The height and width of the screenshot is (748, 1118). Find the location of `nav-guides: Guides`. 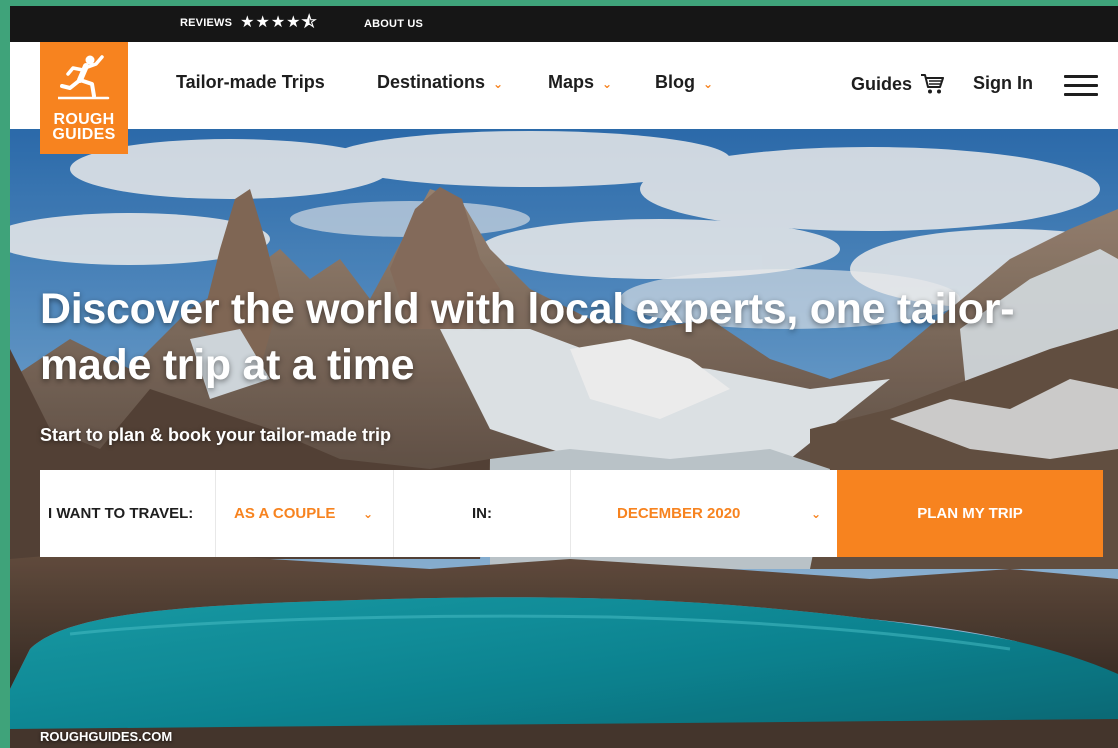

nav-guides: Guides is located at coordinates (898, 84).